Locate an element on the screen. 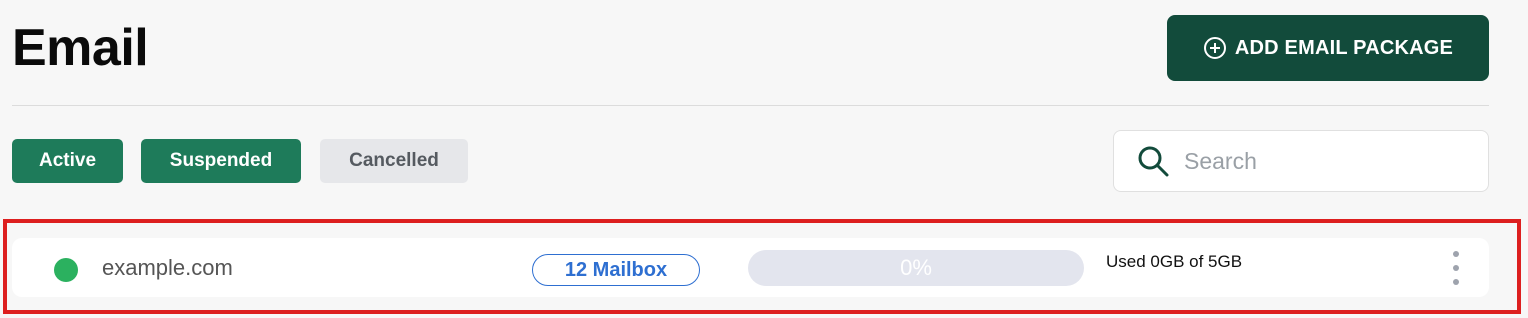 Image resolution: width=1528 pixels, height=318 pixels. mailbox-count-badge: 12 Mailbox is located at coordinates (616, 270).